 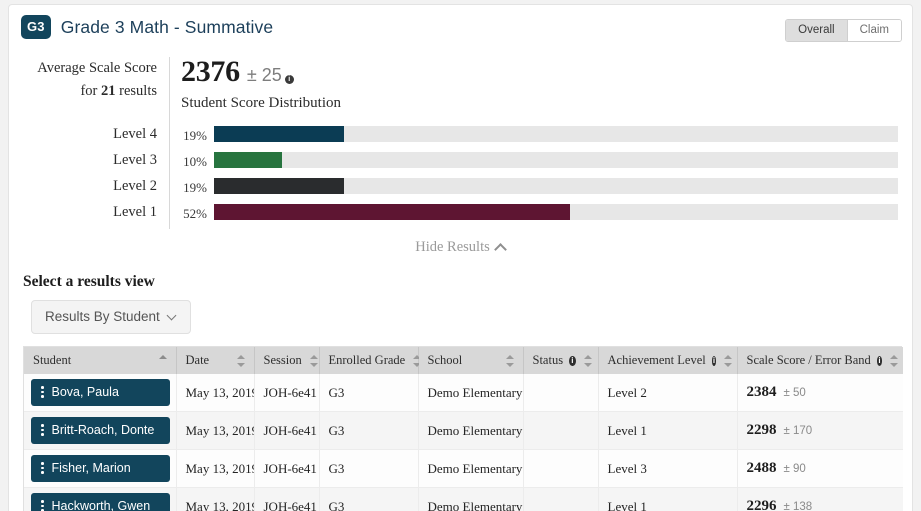 What do you see at coordinates (816, 30) in the screenshot?
I see `tab-overall: Overall` at bounding box center [816, 30].